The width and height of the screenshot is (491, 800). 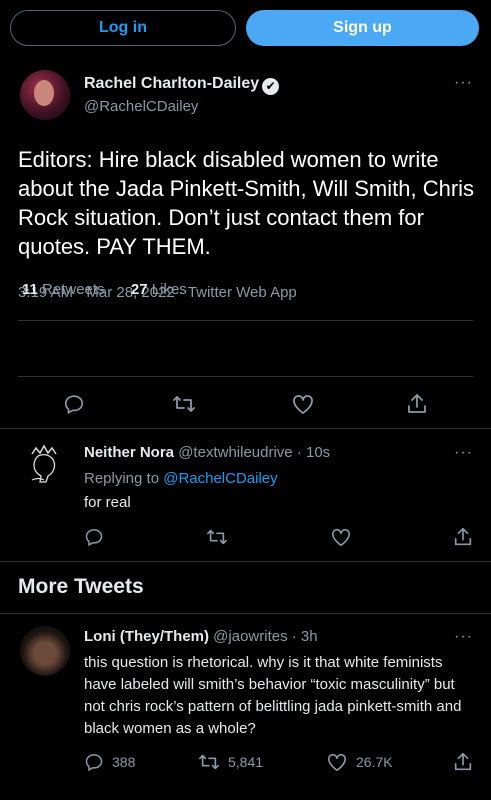 I want to click on section-title: More Tweets, so click(x=81, y=586).